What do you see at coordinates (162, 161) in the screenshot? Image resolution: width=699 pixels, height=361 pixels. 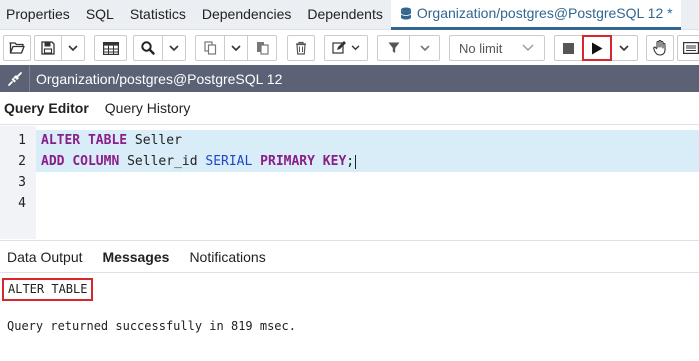 I see `sql-identifier: Seller_id` at bounding box center [162, 161].